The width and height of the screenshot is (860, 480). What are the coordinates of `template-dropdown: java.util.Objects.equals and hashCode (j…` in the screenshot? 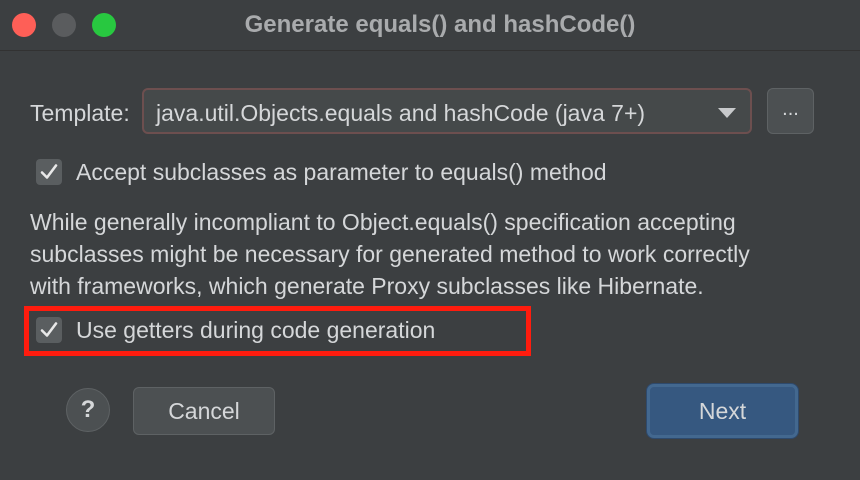 It's located at (447, 111).